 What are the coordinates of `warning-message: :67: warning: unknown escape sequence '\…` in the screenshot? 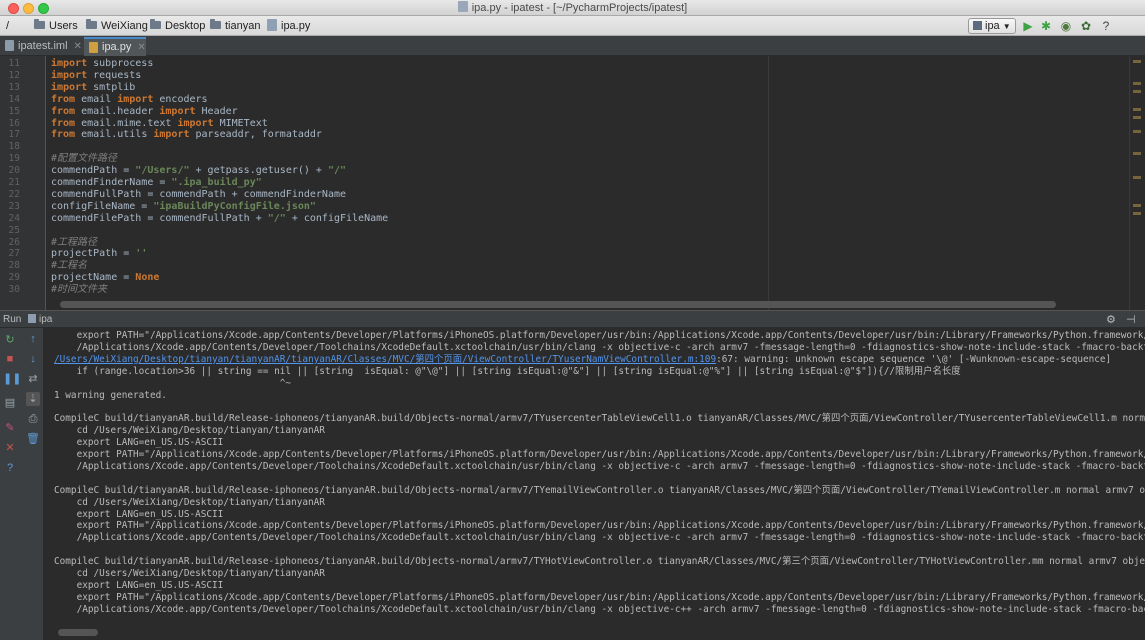 It's located at (914, 359).